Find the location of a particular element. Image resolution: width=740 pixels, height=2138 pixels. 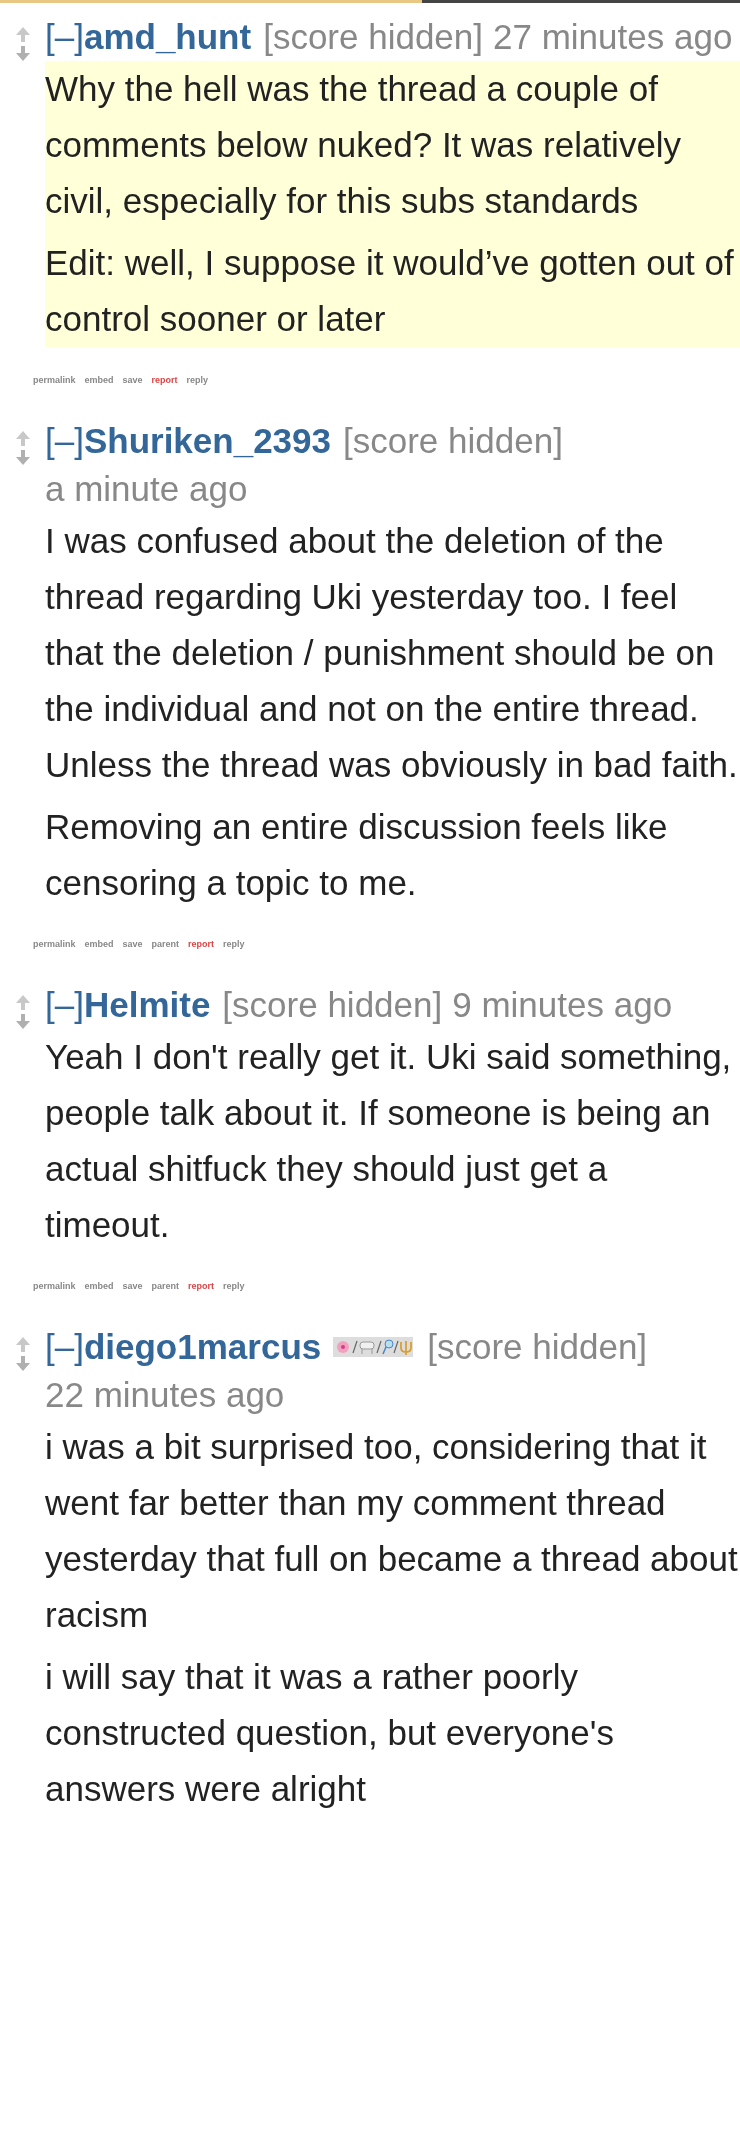

comment-paragraph: I was confused about the deletion of the thread regarding Uki yesterday too. I feel that the deletion / punishment should be on the individual and not on the entire thread. Unless the thread was obviously in bad faith. is located at coordinates (392, 653).